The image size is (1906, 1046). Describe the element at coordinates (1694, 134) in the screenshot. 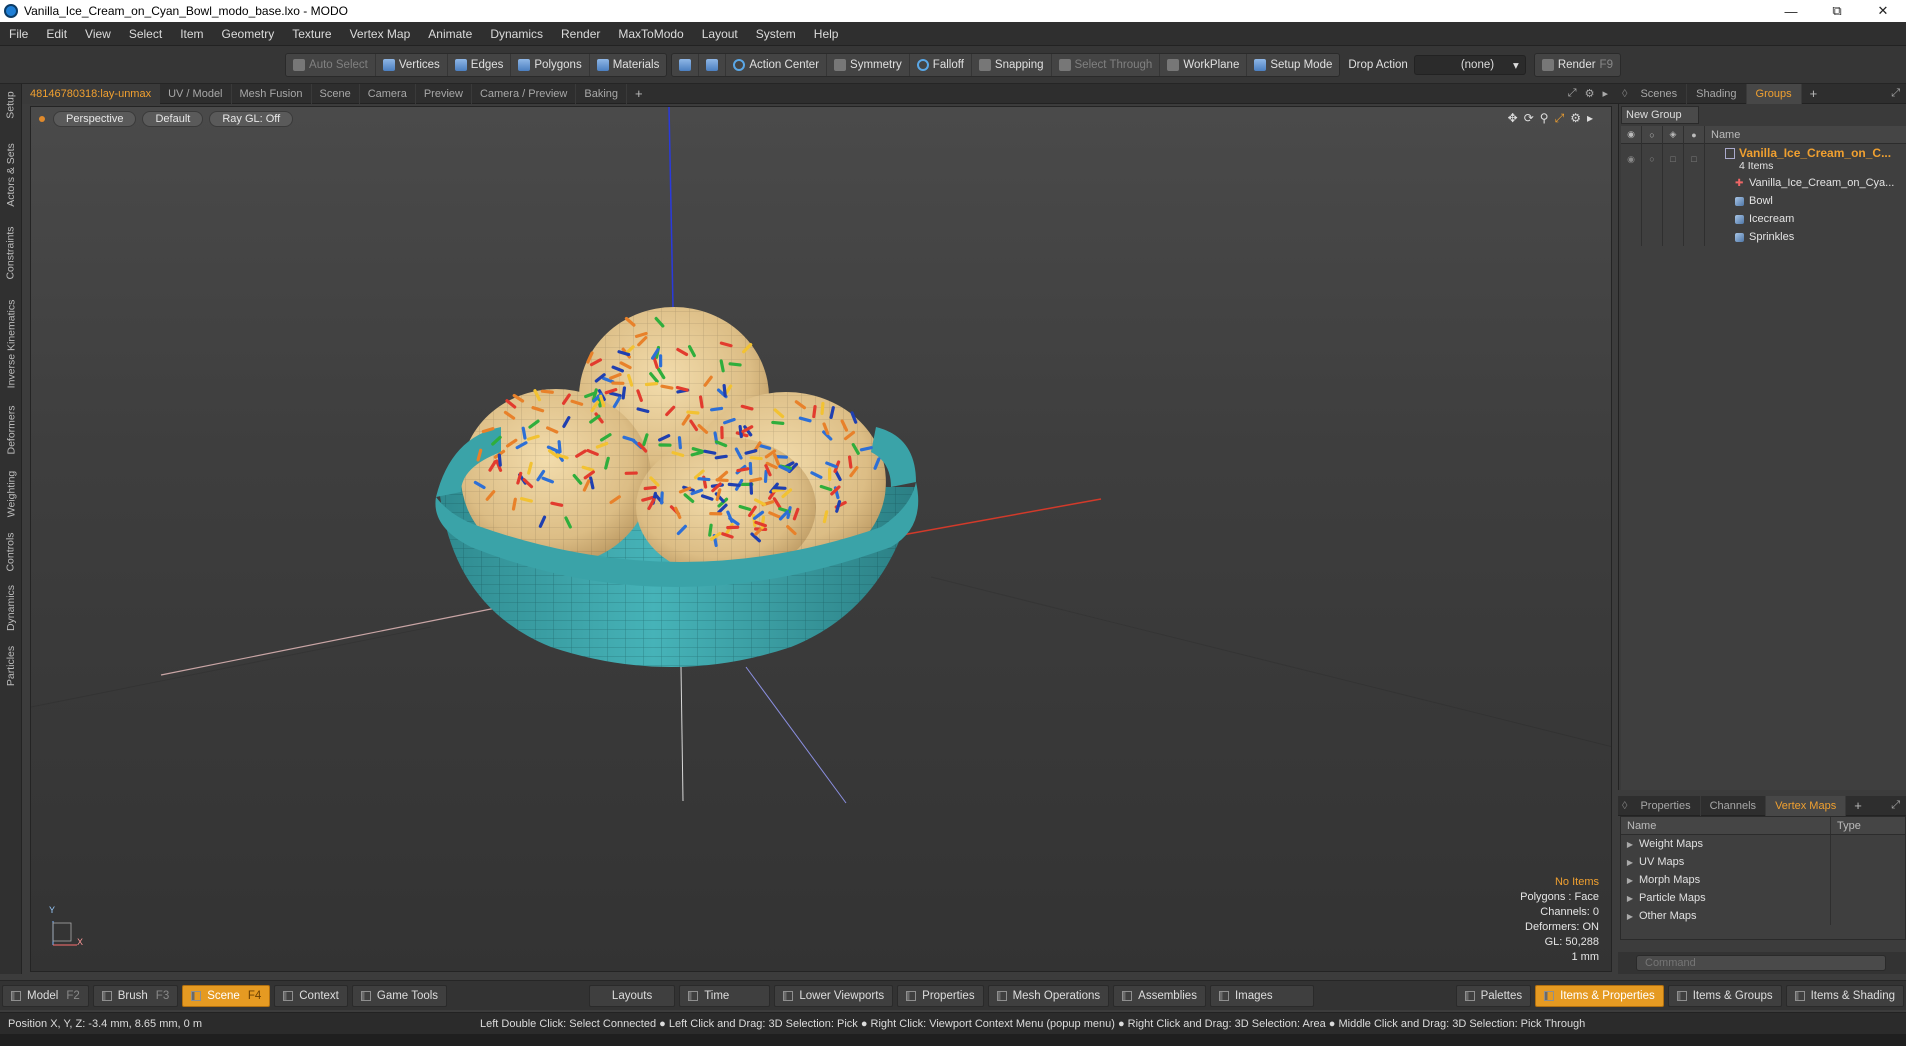

I see `select-column-icon: ●` at that location.